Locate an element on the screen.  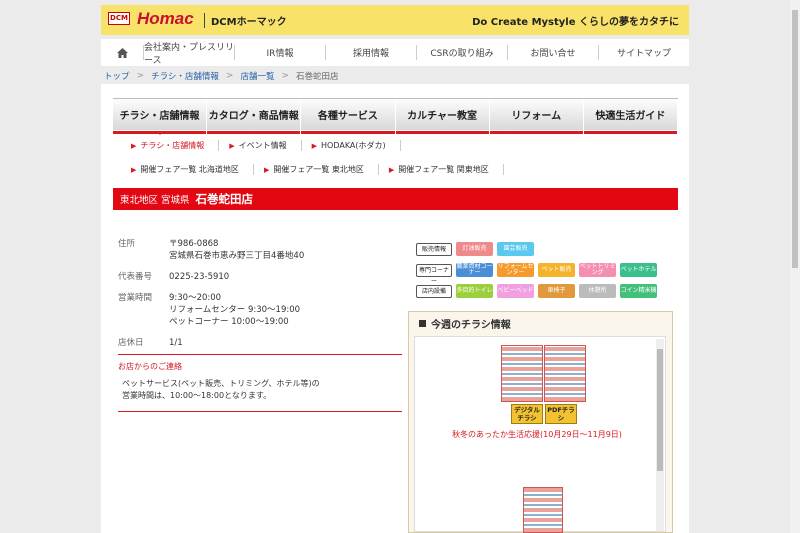
badge-rest-area: 休憩所 is located at coordinates (597, 291).